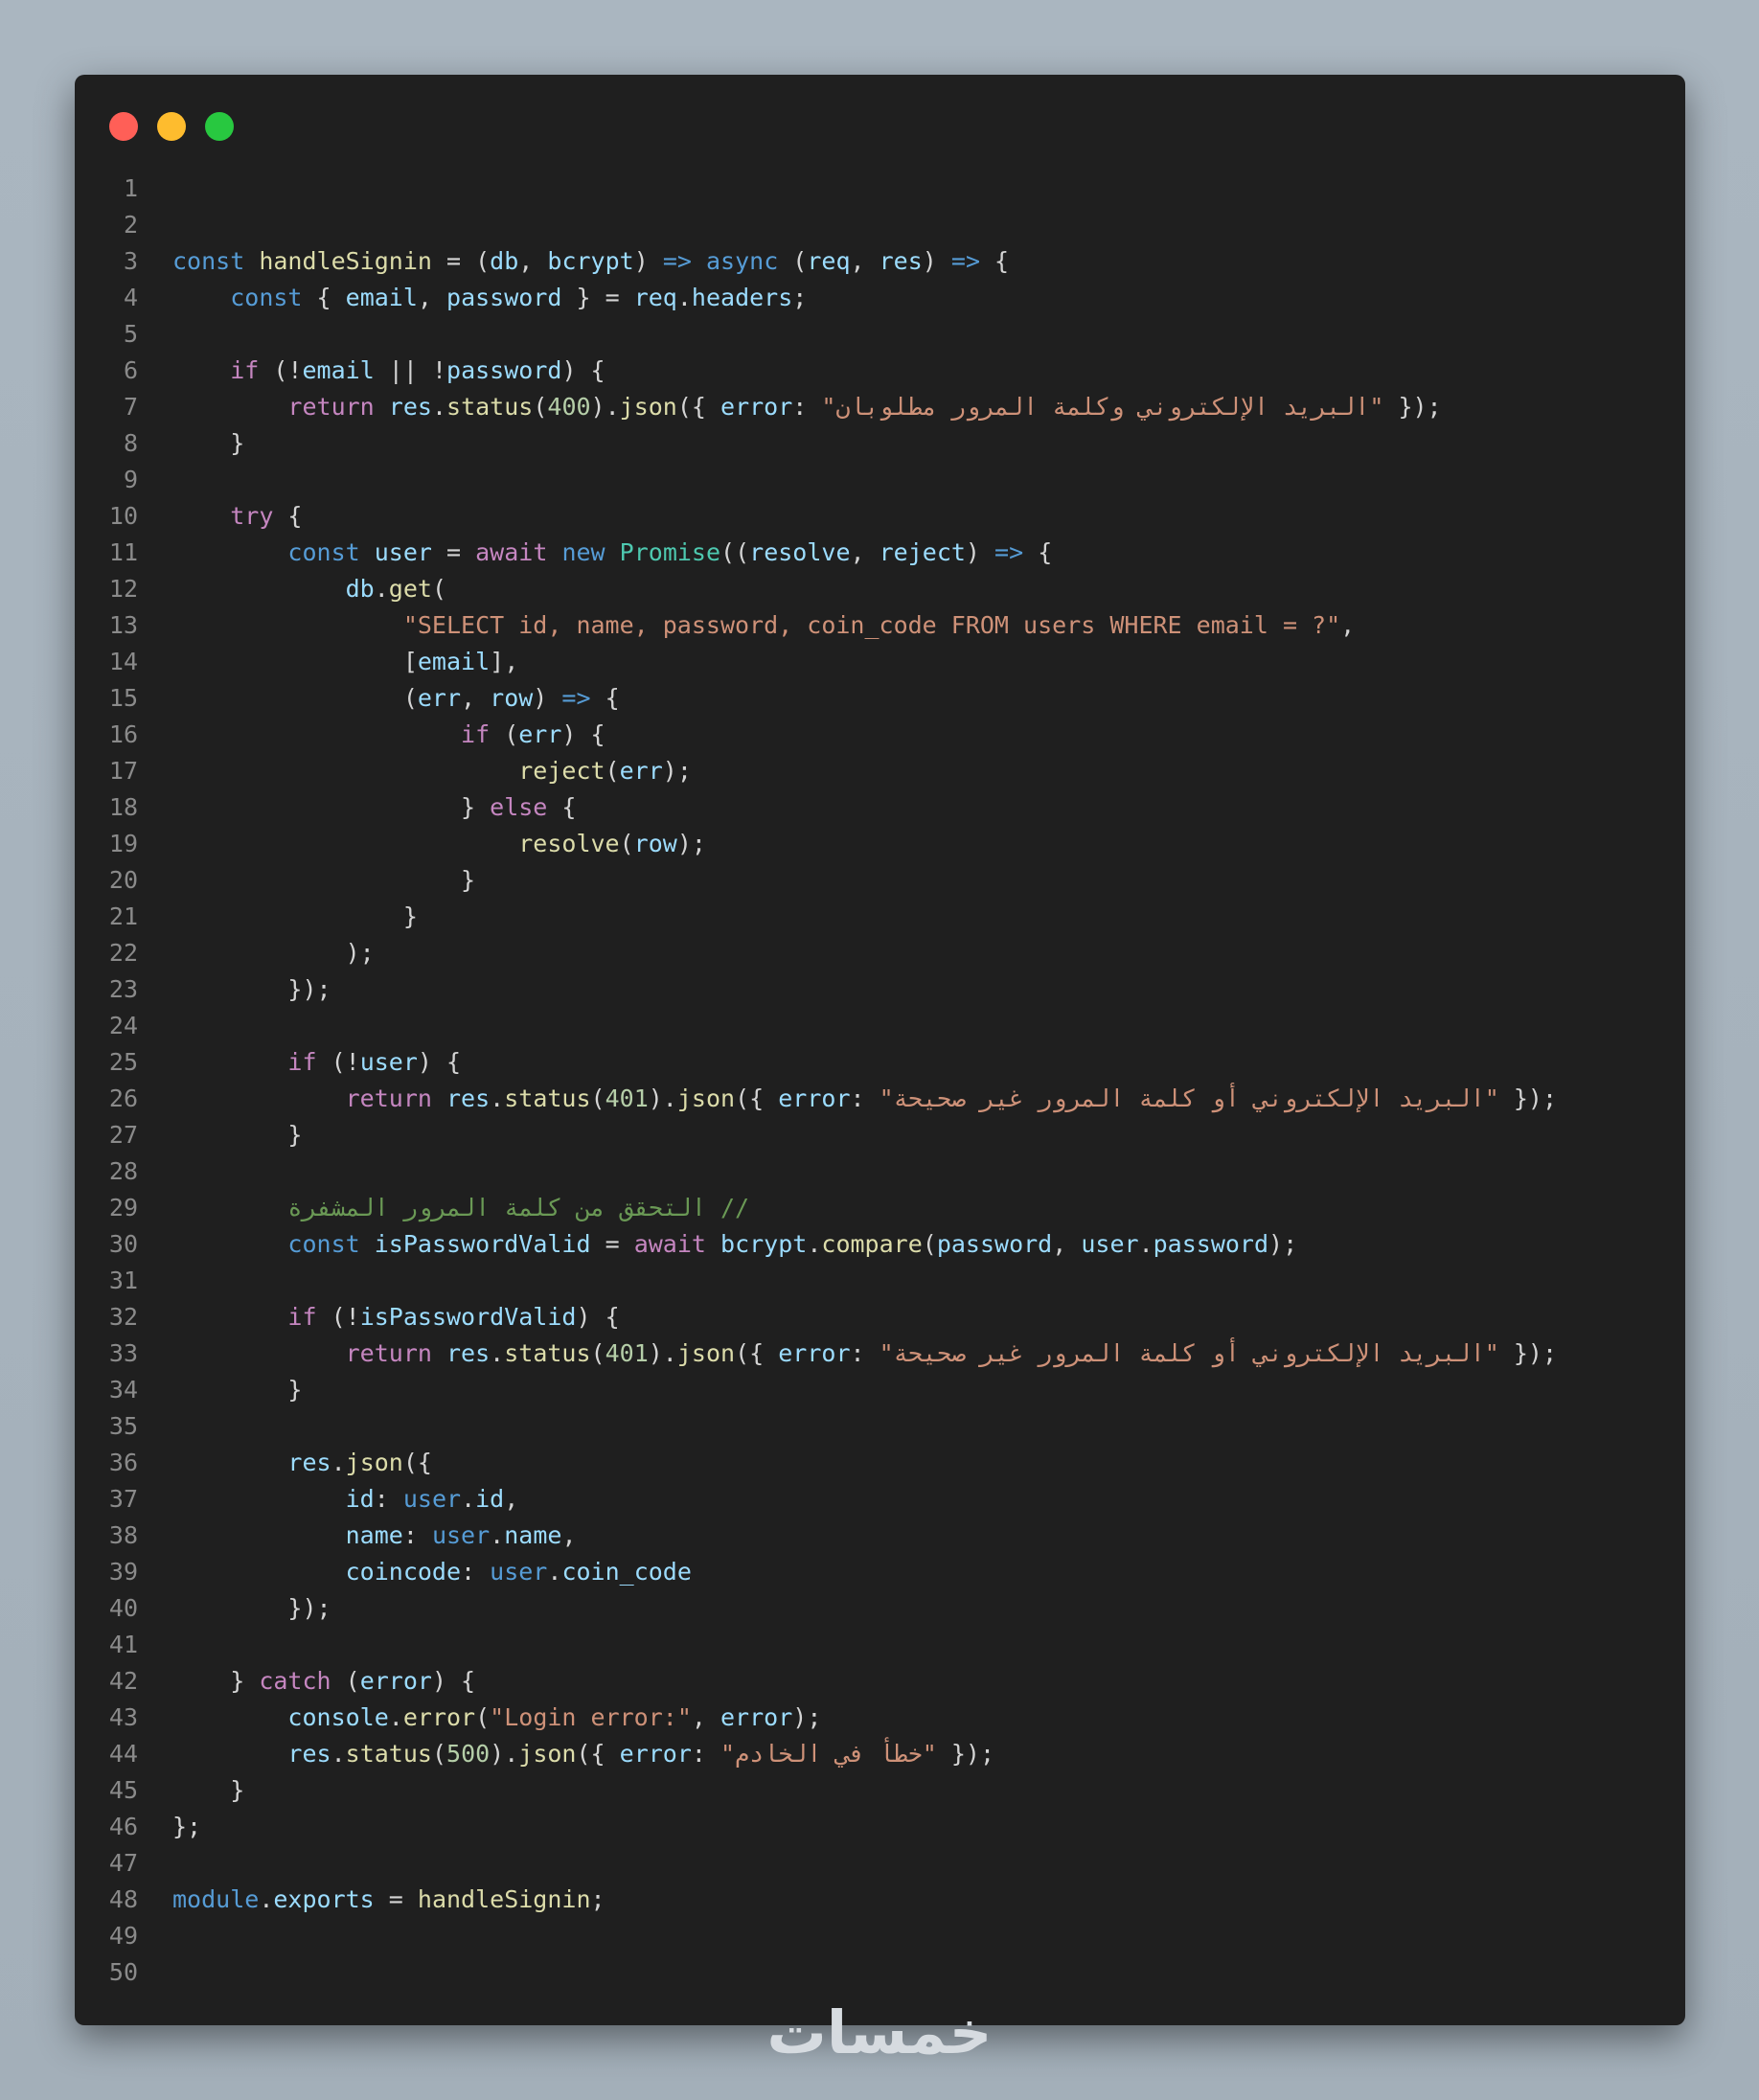 The height and width of the screenshot is (2100, 1759). What do you see at coordinates (880, 480) in the screenshot?
I see `code-line: 9` at bounding box center [880, 480].